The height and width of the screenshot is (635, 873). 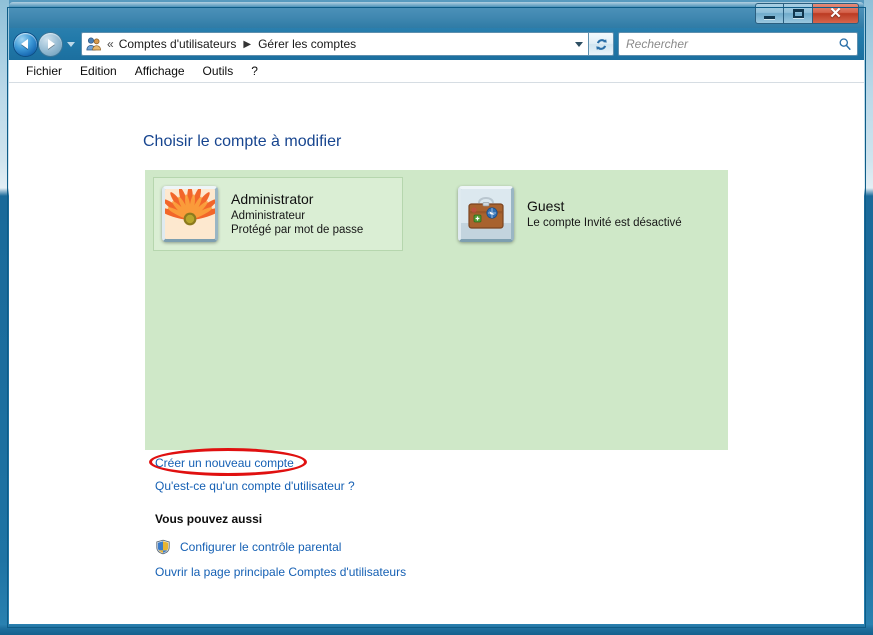 What do you see at coordinates (769, 13) in the screenshot?
I see `minimize-button` at bounding box center [769, 13].